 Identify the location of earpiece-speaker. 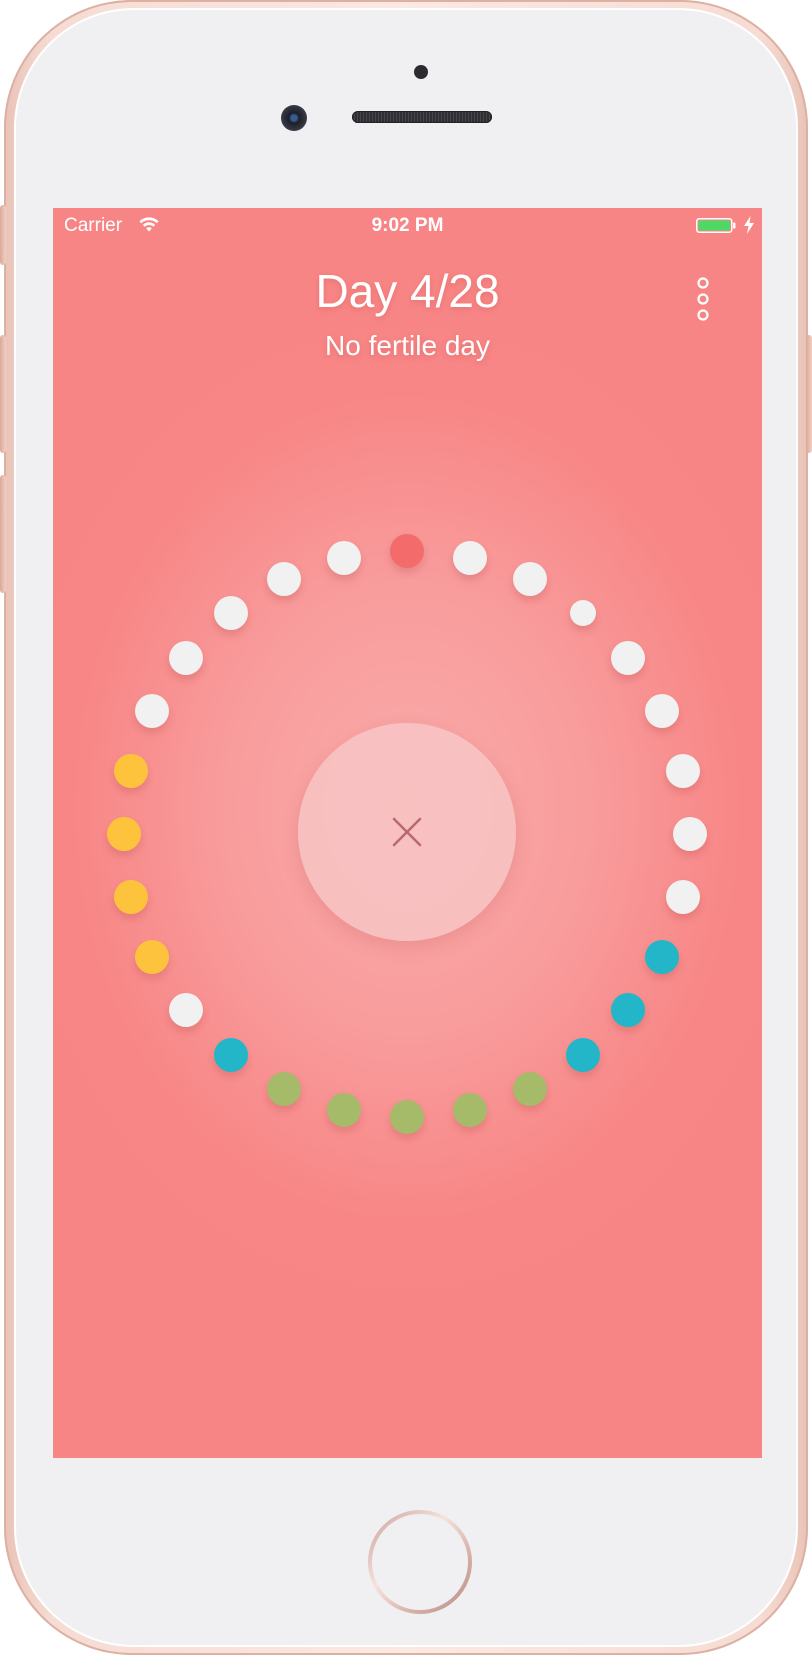
(422, 117).